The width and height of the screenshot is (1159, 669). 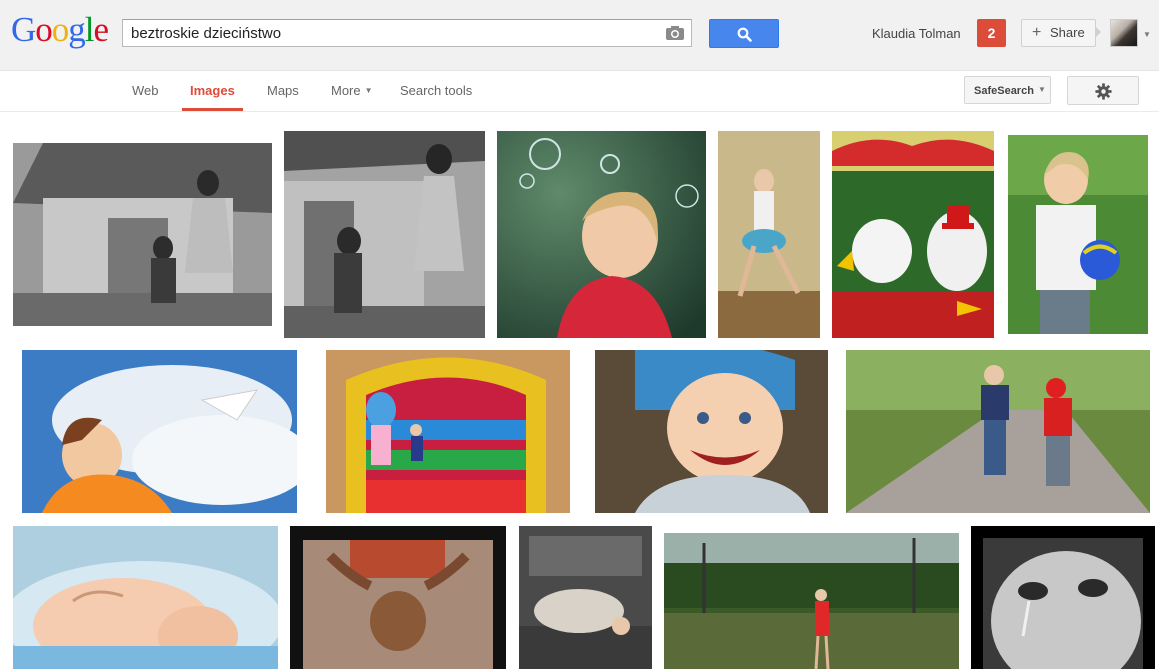 I want to click on logo-letter: g, so click(x=76, y=29).